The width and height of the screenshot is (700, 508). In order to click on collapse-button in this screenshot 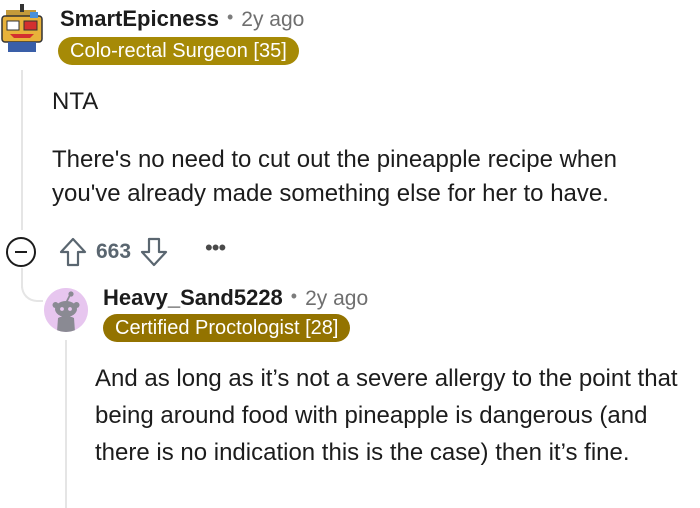, I will do `click(21, 252)`.